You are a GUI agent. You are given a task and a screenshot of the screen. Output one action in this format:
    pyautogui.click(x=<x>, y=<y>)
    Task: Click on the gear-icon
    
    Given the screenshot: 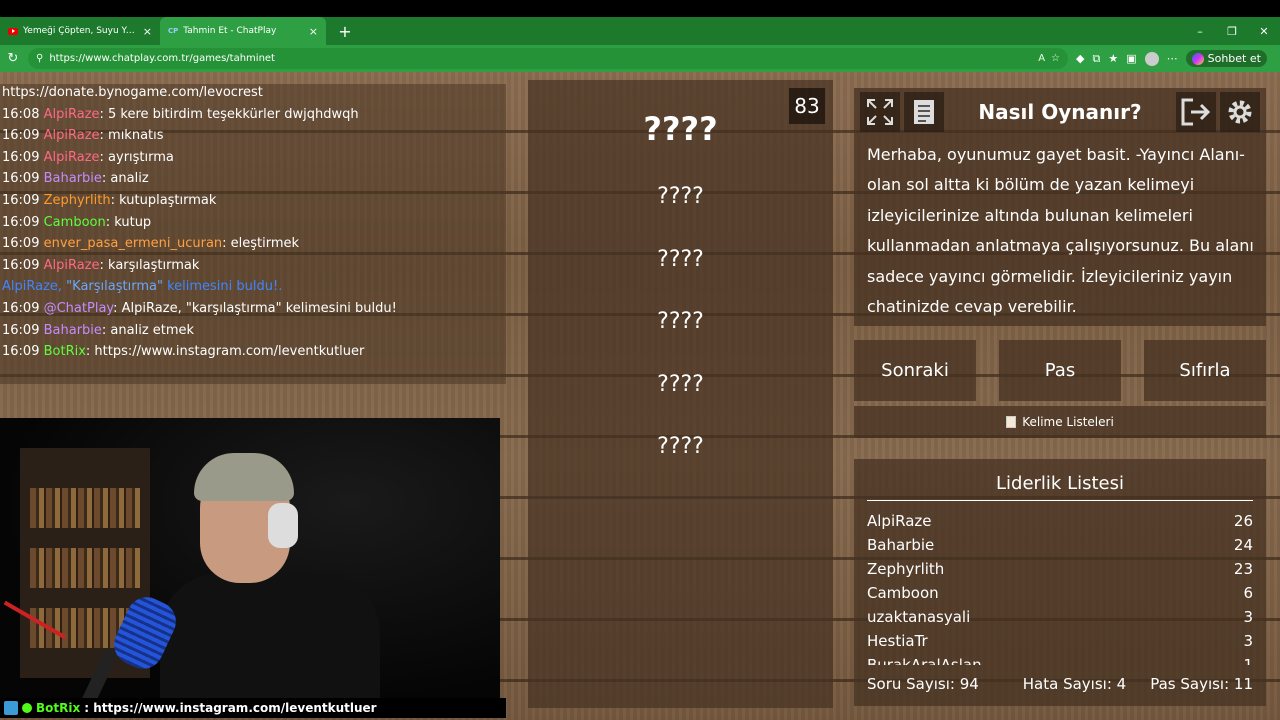 What is the action you would take?
    pyautogui.click(x=1240, y=112)
    